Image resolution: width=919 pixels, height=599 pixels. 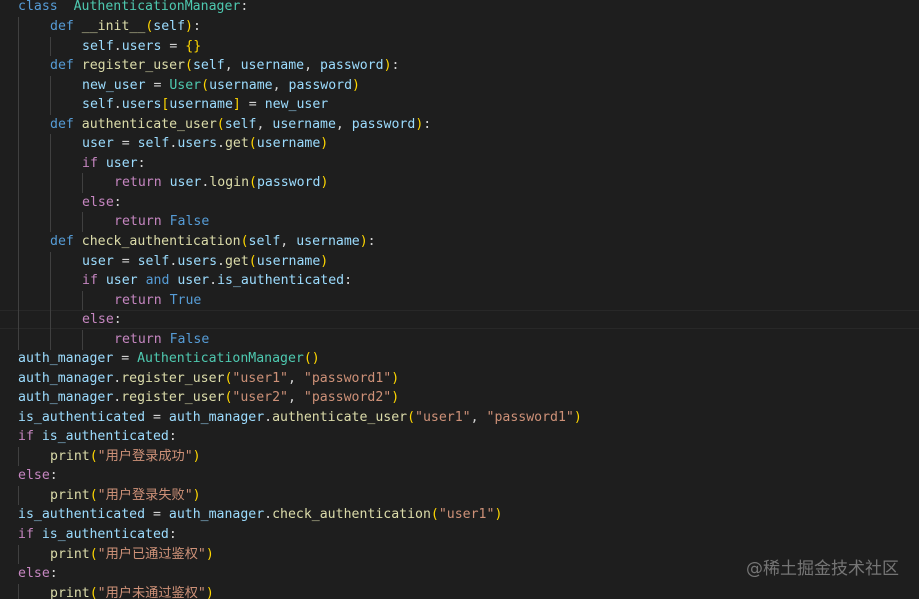 I want to click on code-line: new_user = User(username, password), so click(x=221, y=86).